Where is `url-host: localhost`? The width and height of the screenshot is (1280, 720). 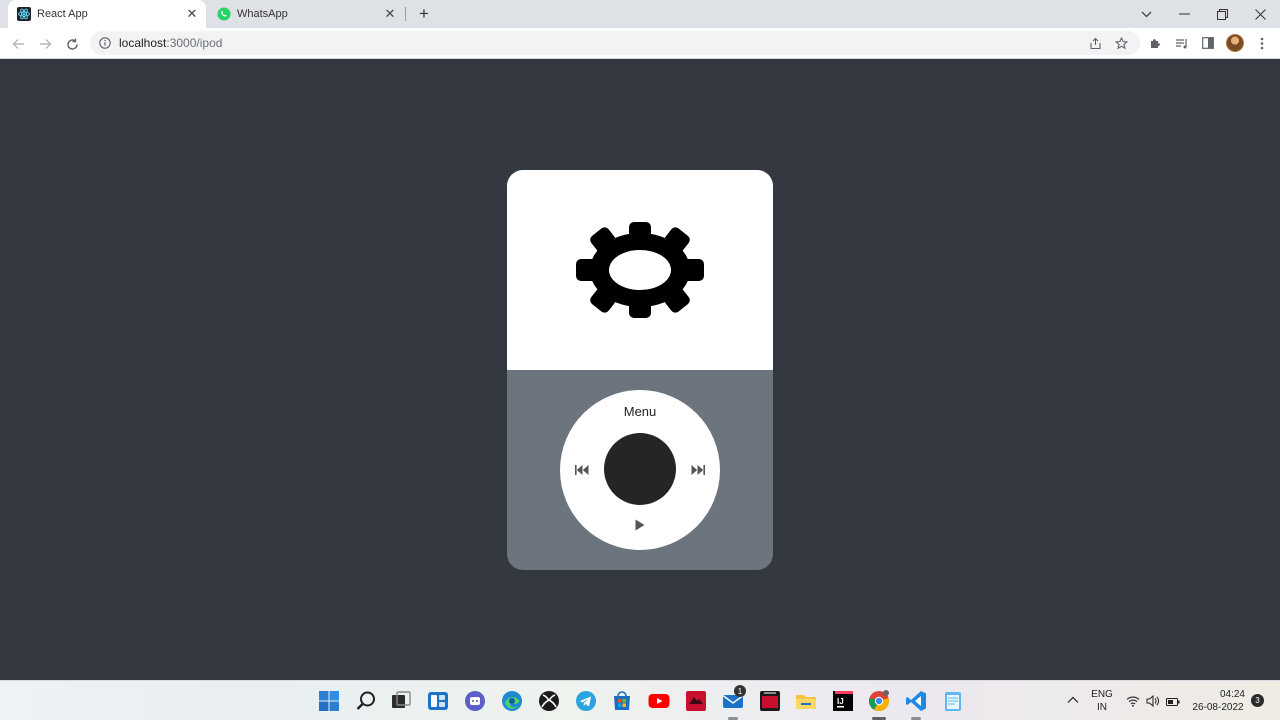
url-host: localhost is located at coordinates (143, 43).